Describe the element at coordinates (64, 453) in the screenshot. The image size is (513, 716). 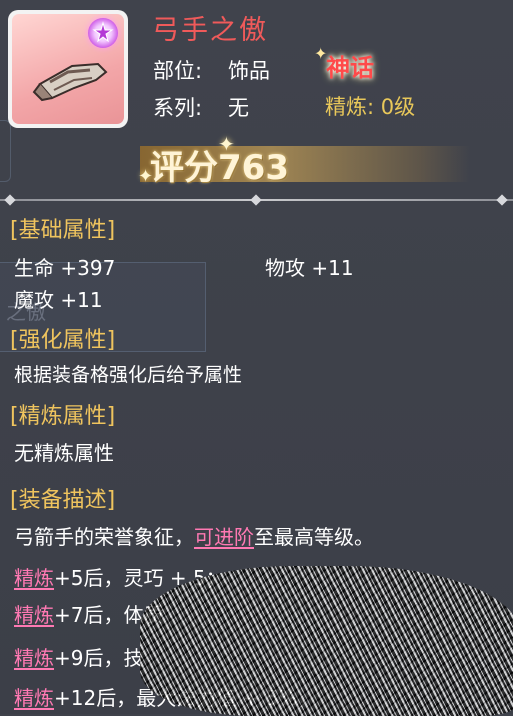
I see `refine-text: 无精炼属性` at that location.